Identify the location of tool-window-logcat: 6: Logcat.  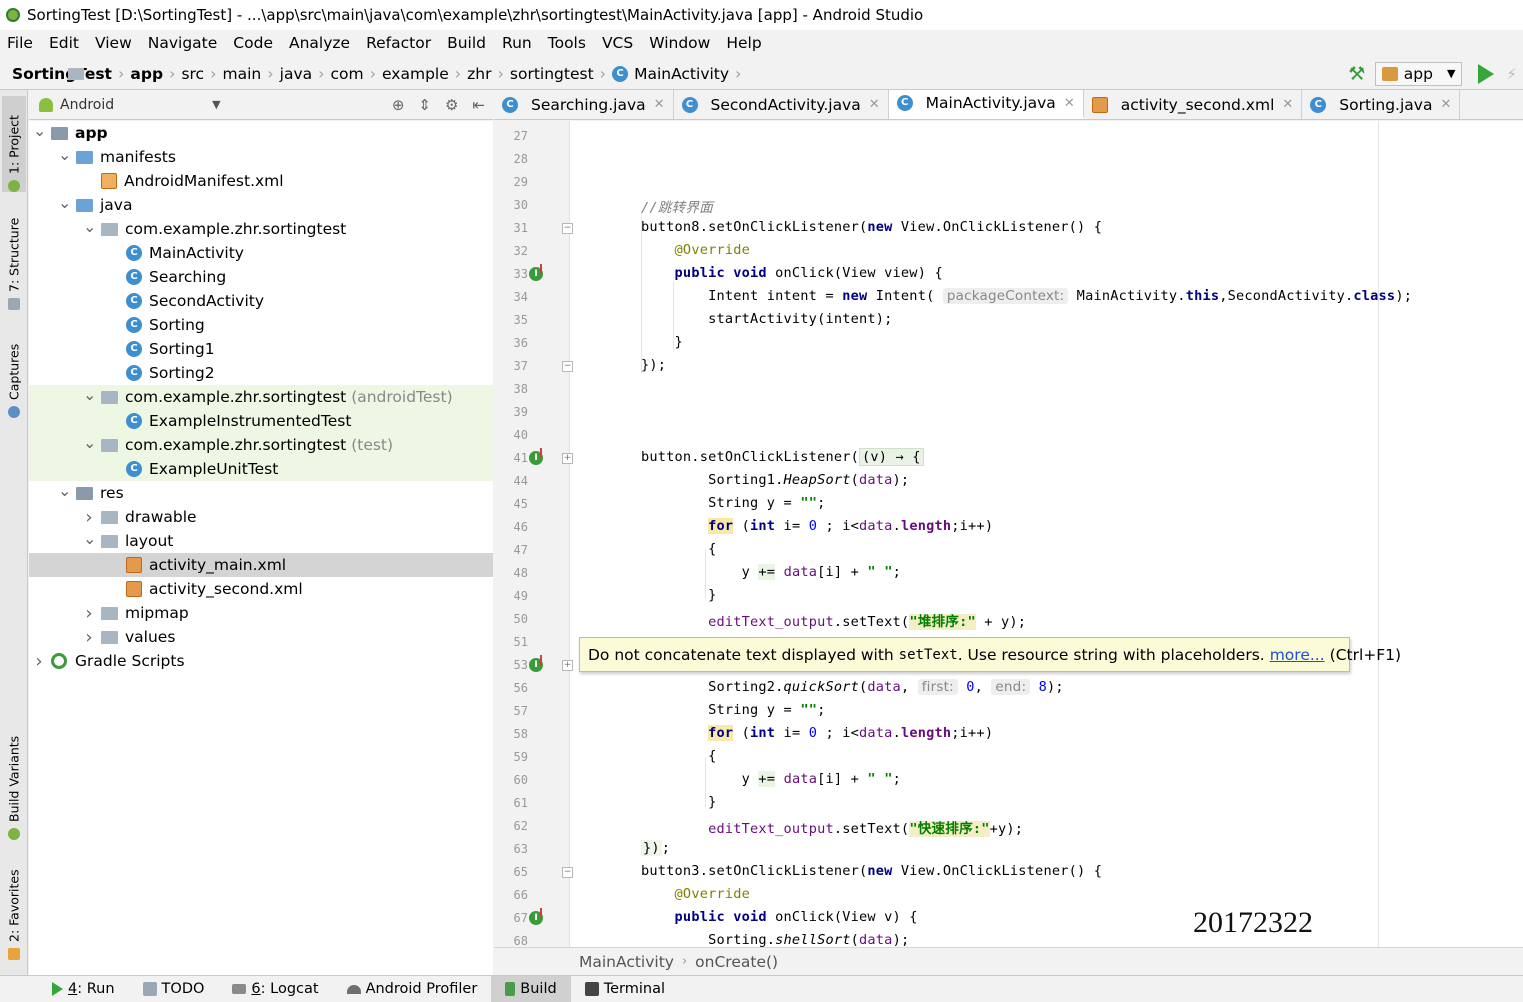
(275, 989).